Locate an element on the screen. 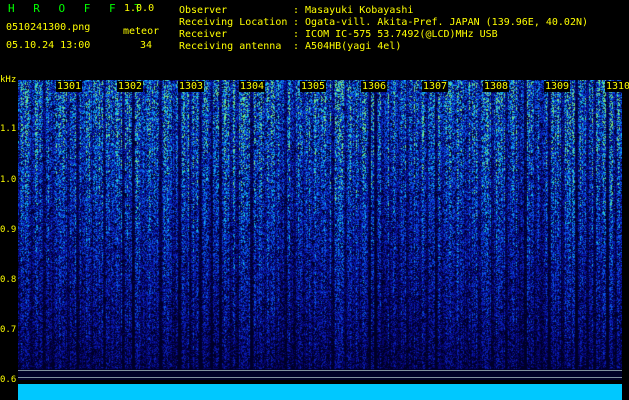  signal-strip is located at coordinates (320, 392).